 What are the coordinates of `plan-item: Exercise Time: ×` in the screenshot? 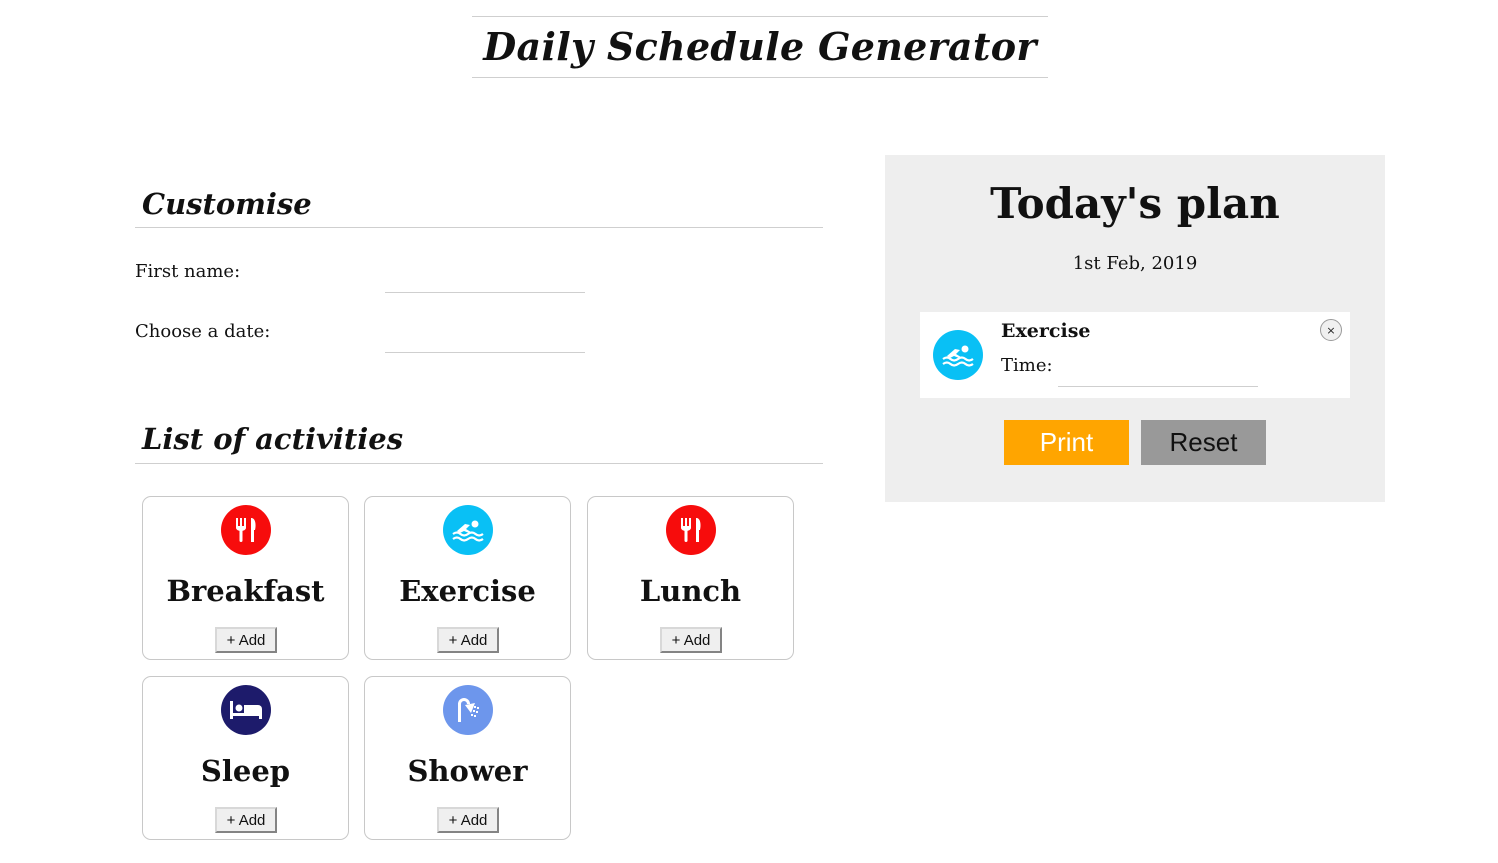 It's located at (1135, 355).